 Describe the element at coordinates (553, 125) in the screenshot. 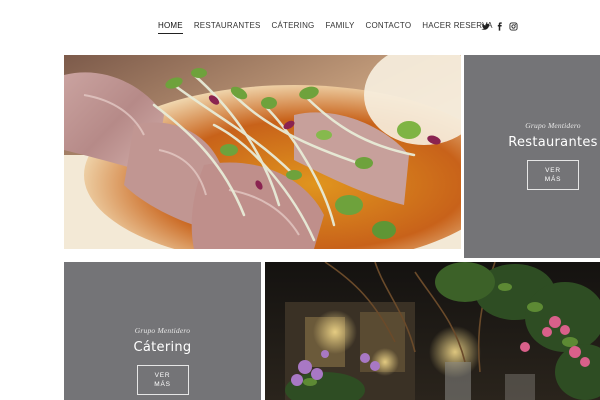

I see `restaurantes-eyebrow: Grupo Mentidero` at that location.